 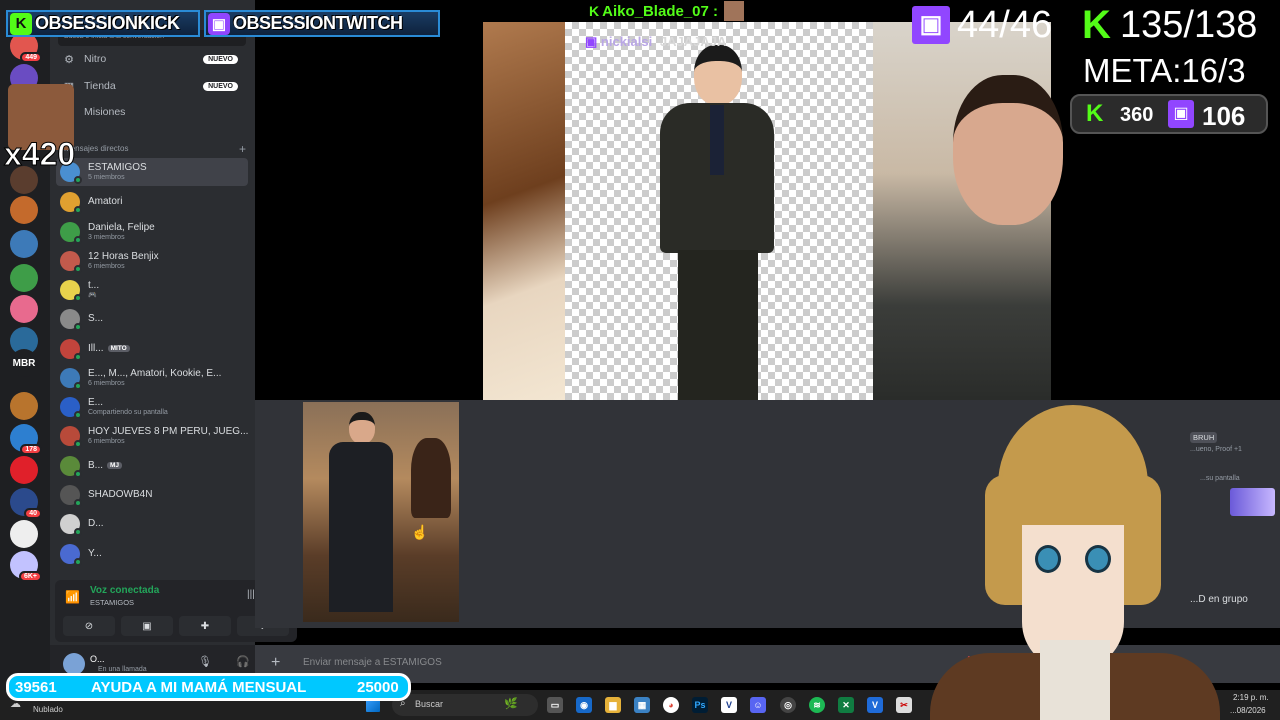 What do you see at coordinates (106, 177) in the screenshot?
I see `dm-subtitle: 5 miembros` at bounding box center [106, 177].